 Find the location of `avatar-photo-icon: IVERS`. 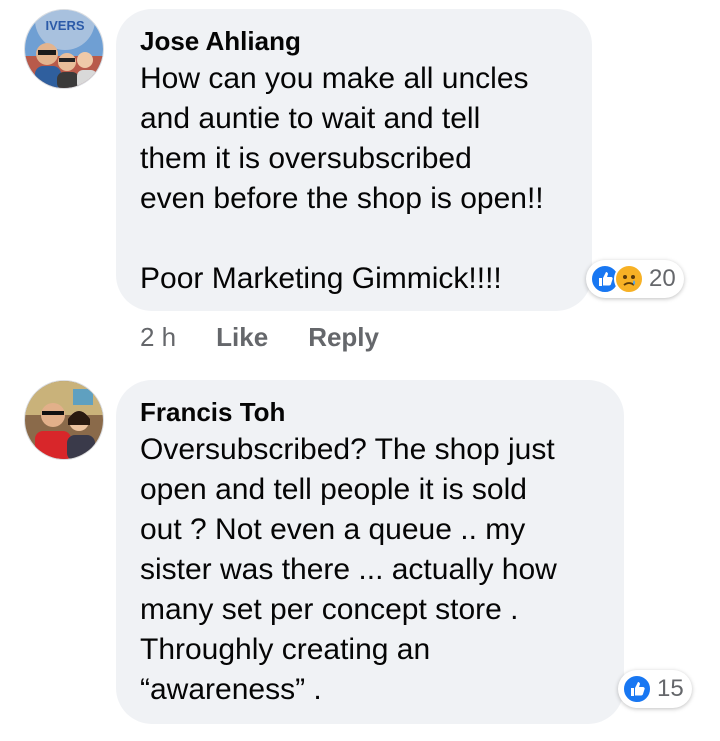

avatar-photo-icon: IVERS is located at coordinates (64, 49).